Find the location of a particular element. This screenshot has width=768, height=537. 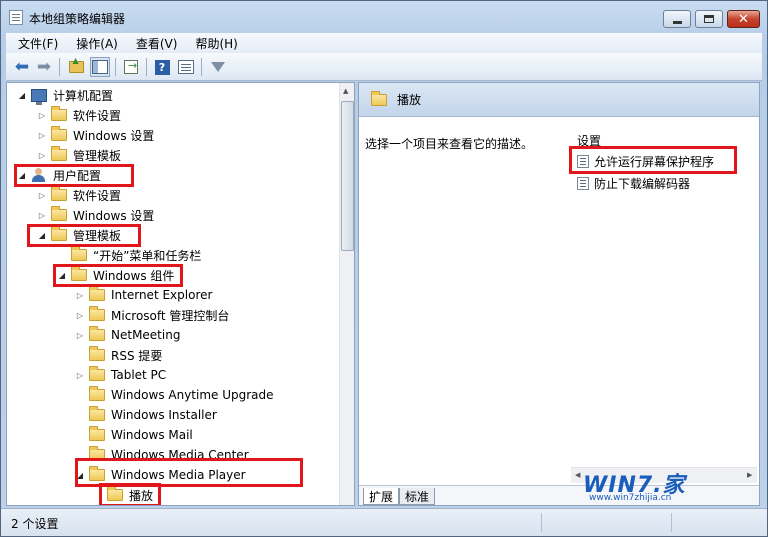

forward-button: ➡ is located at coordinates (44, 67).